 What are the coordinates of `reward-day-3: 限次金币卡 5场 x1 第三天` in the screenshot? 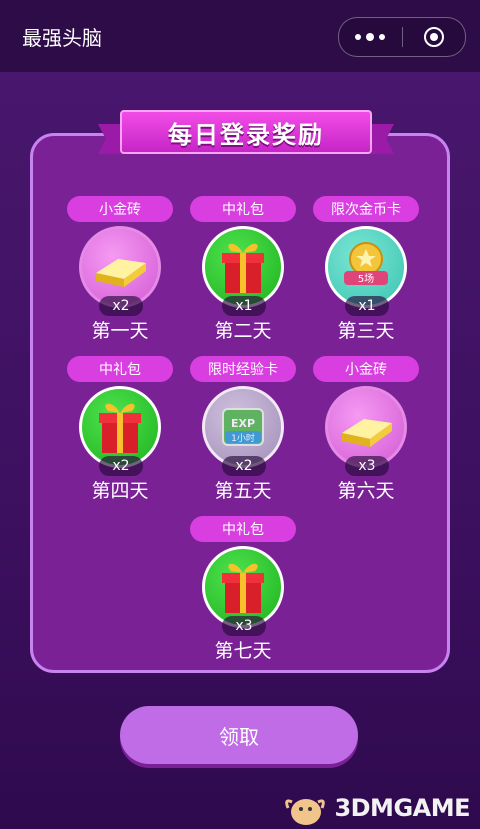 It's located at (366, 276).